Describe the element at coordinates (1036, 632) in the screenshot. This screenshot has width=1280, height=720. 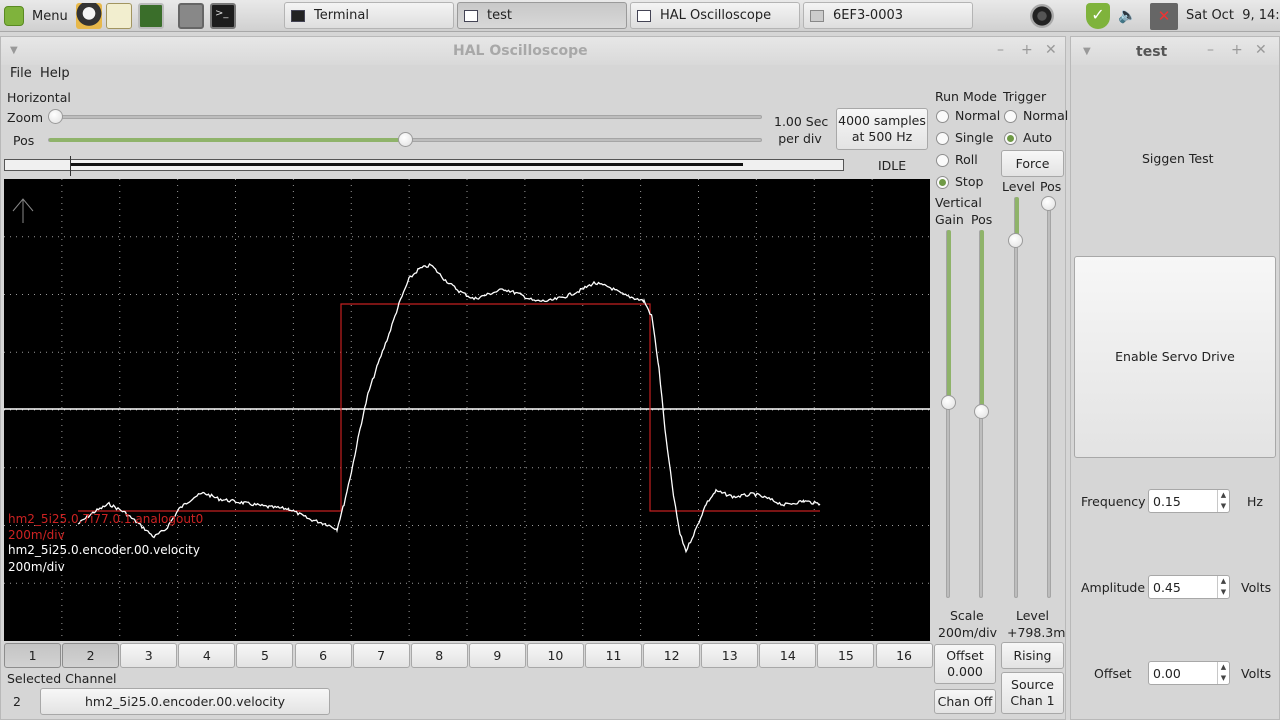
I see `trigger-level-value: +798.3m` at that location.